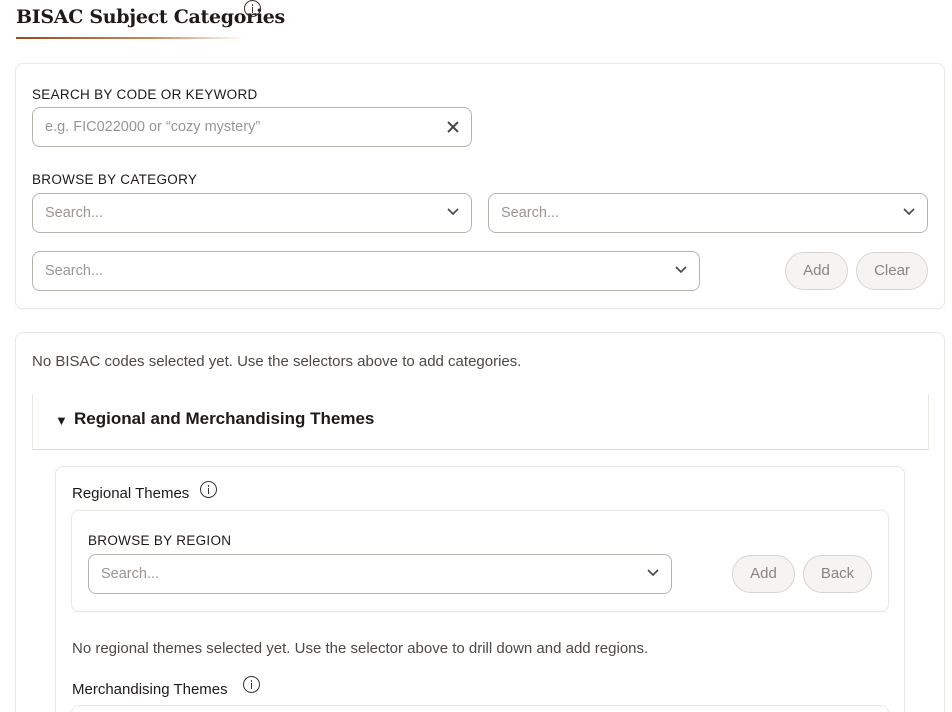 Image resolution: width=952 pixels, height=712 pixels. What do you see at coordinates (145, 94) in the screenshot?
I see `search-label: SEARCH BY CODE OR KEYWORD` at bounding box center [145, 94].